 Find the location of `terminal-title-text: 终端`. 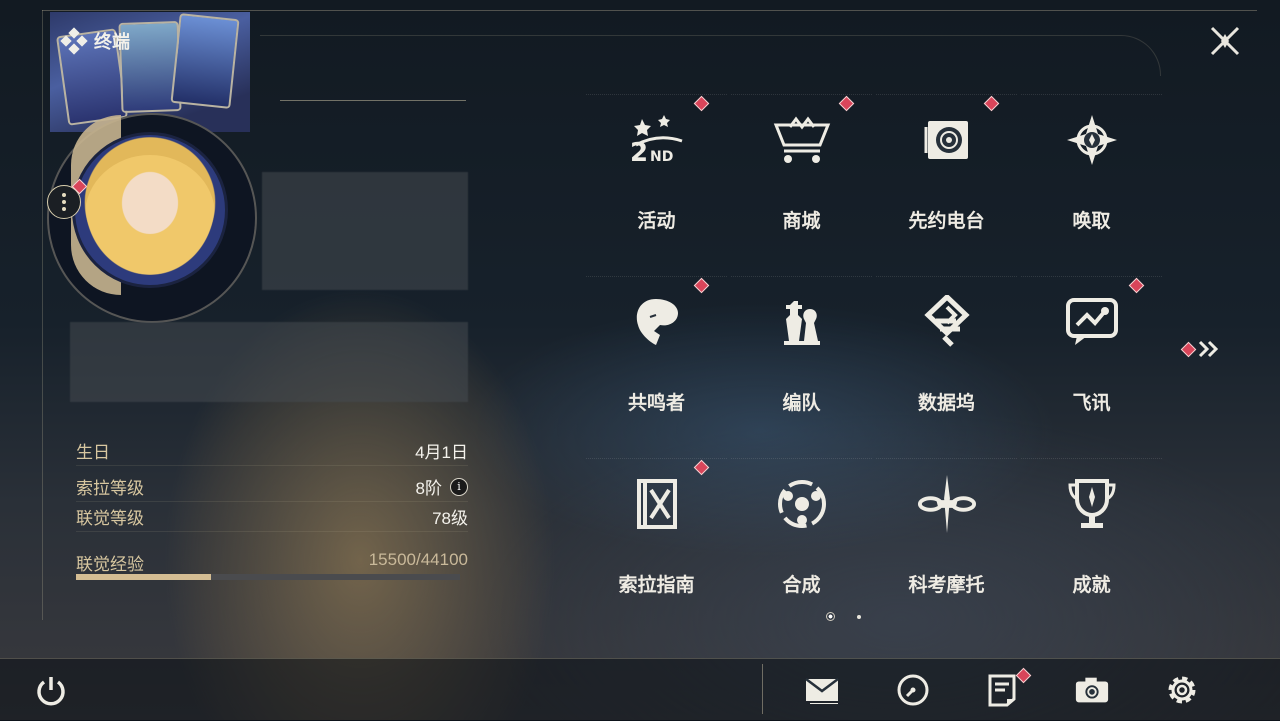

terminal-title-text: 终端 is located at coordinates (112, 42).